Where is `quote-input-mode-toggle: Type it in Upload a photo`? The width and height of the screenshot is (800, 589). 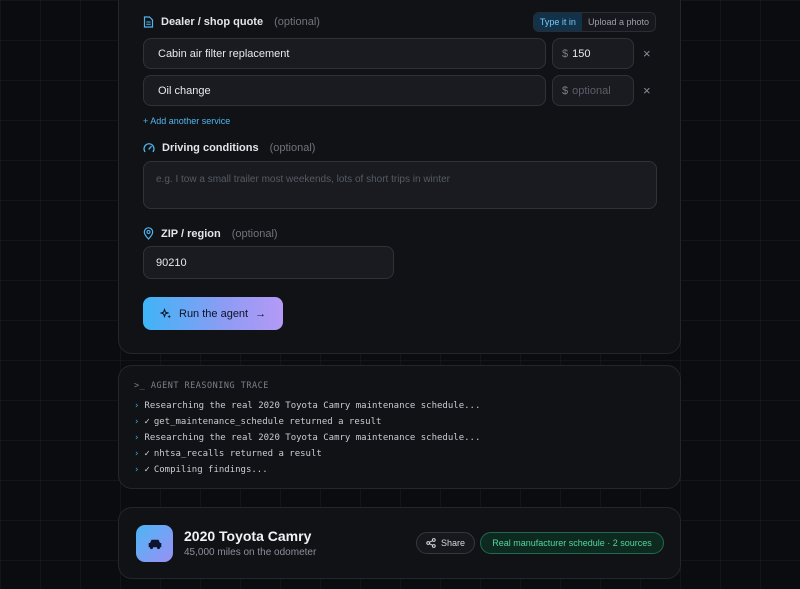
quote-input-mode-toggle: Type it in Upload a photo is located at coordinates (594, 22).